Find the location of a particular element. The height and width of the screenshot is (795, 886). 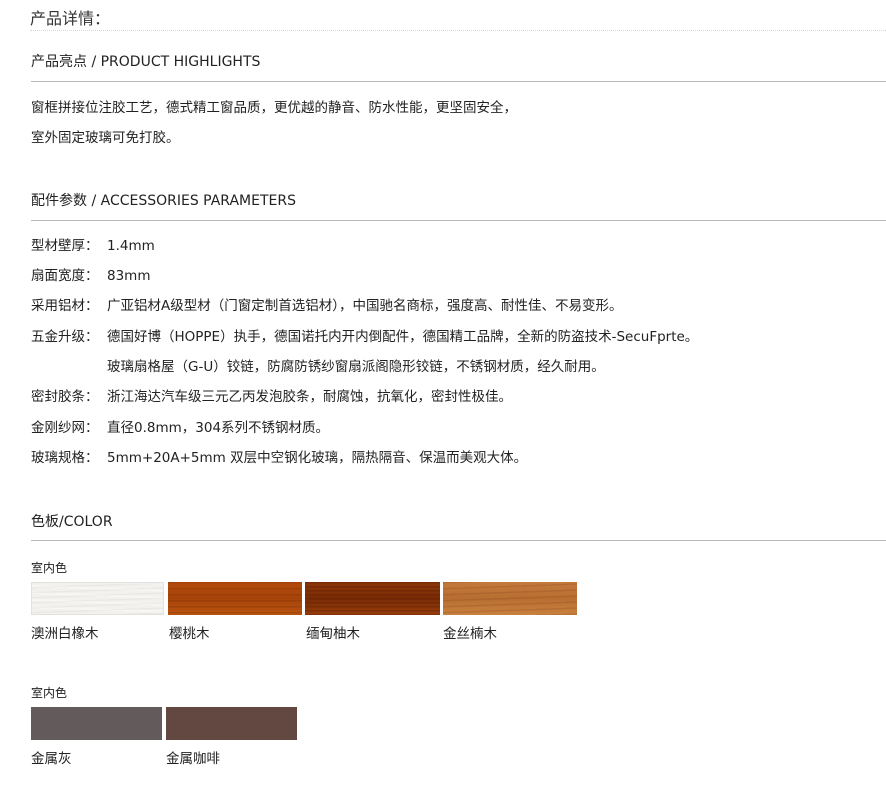

swatch-name: 澳洲白橡木 is located at coordinates (65, 634).